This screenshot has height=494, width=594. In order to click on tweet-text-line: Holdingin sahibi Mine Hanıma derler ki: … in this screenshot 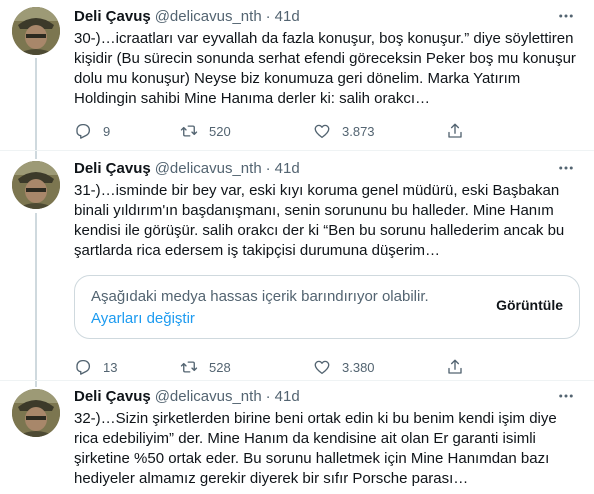, I will do `click(252, 98)`.